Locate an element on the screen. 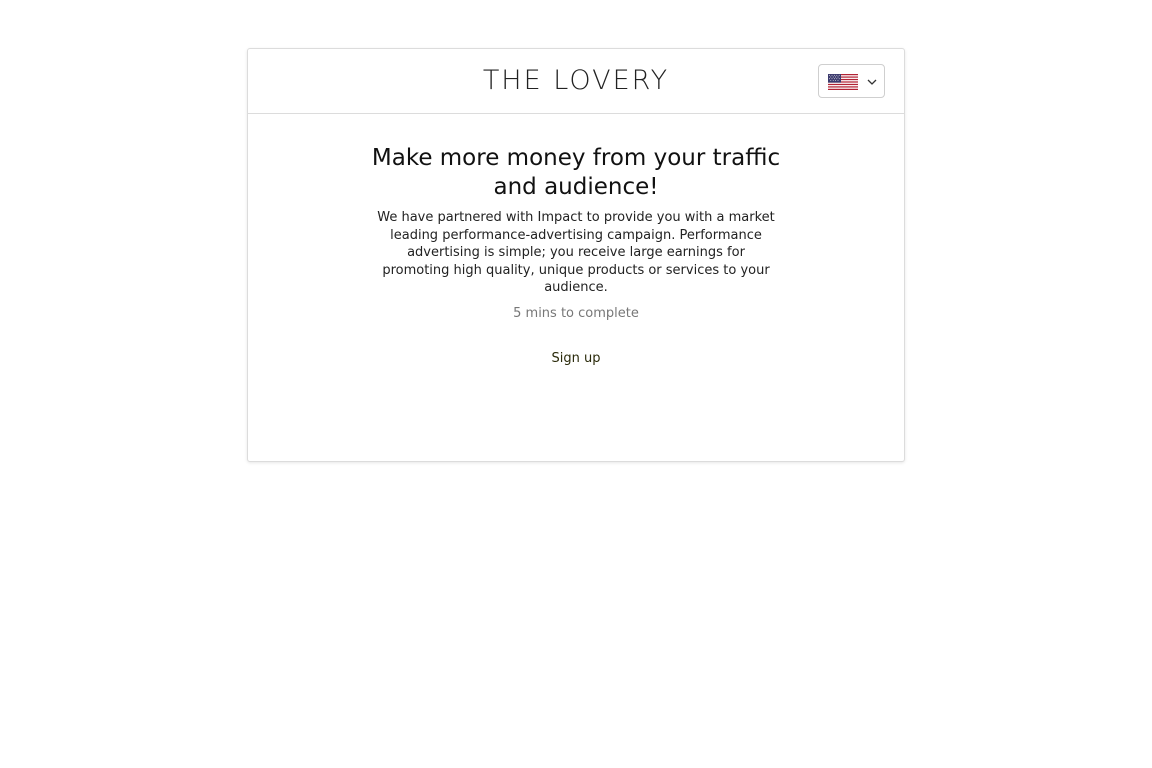 The height and width of the screenshot is (768, 1152). language-selector is located at coordinates (851, 81).